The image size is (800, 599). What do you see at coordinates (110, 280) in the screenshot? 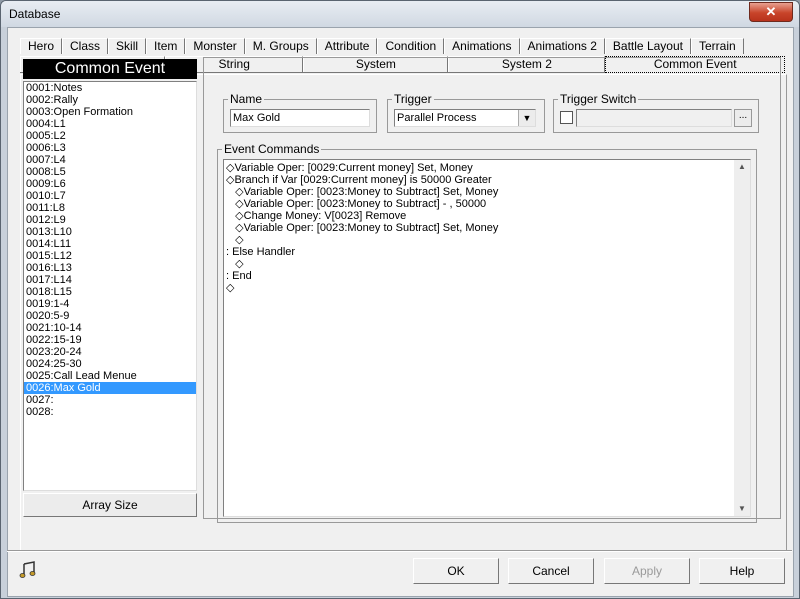
I see `list-item: 0017:L14` at bounding box center [110, 280].